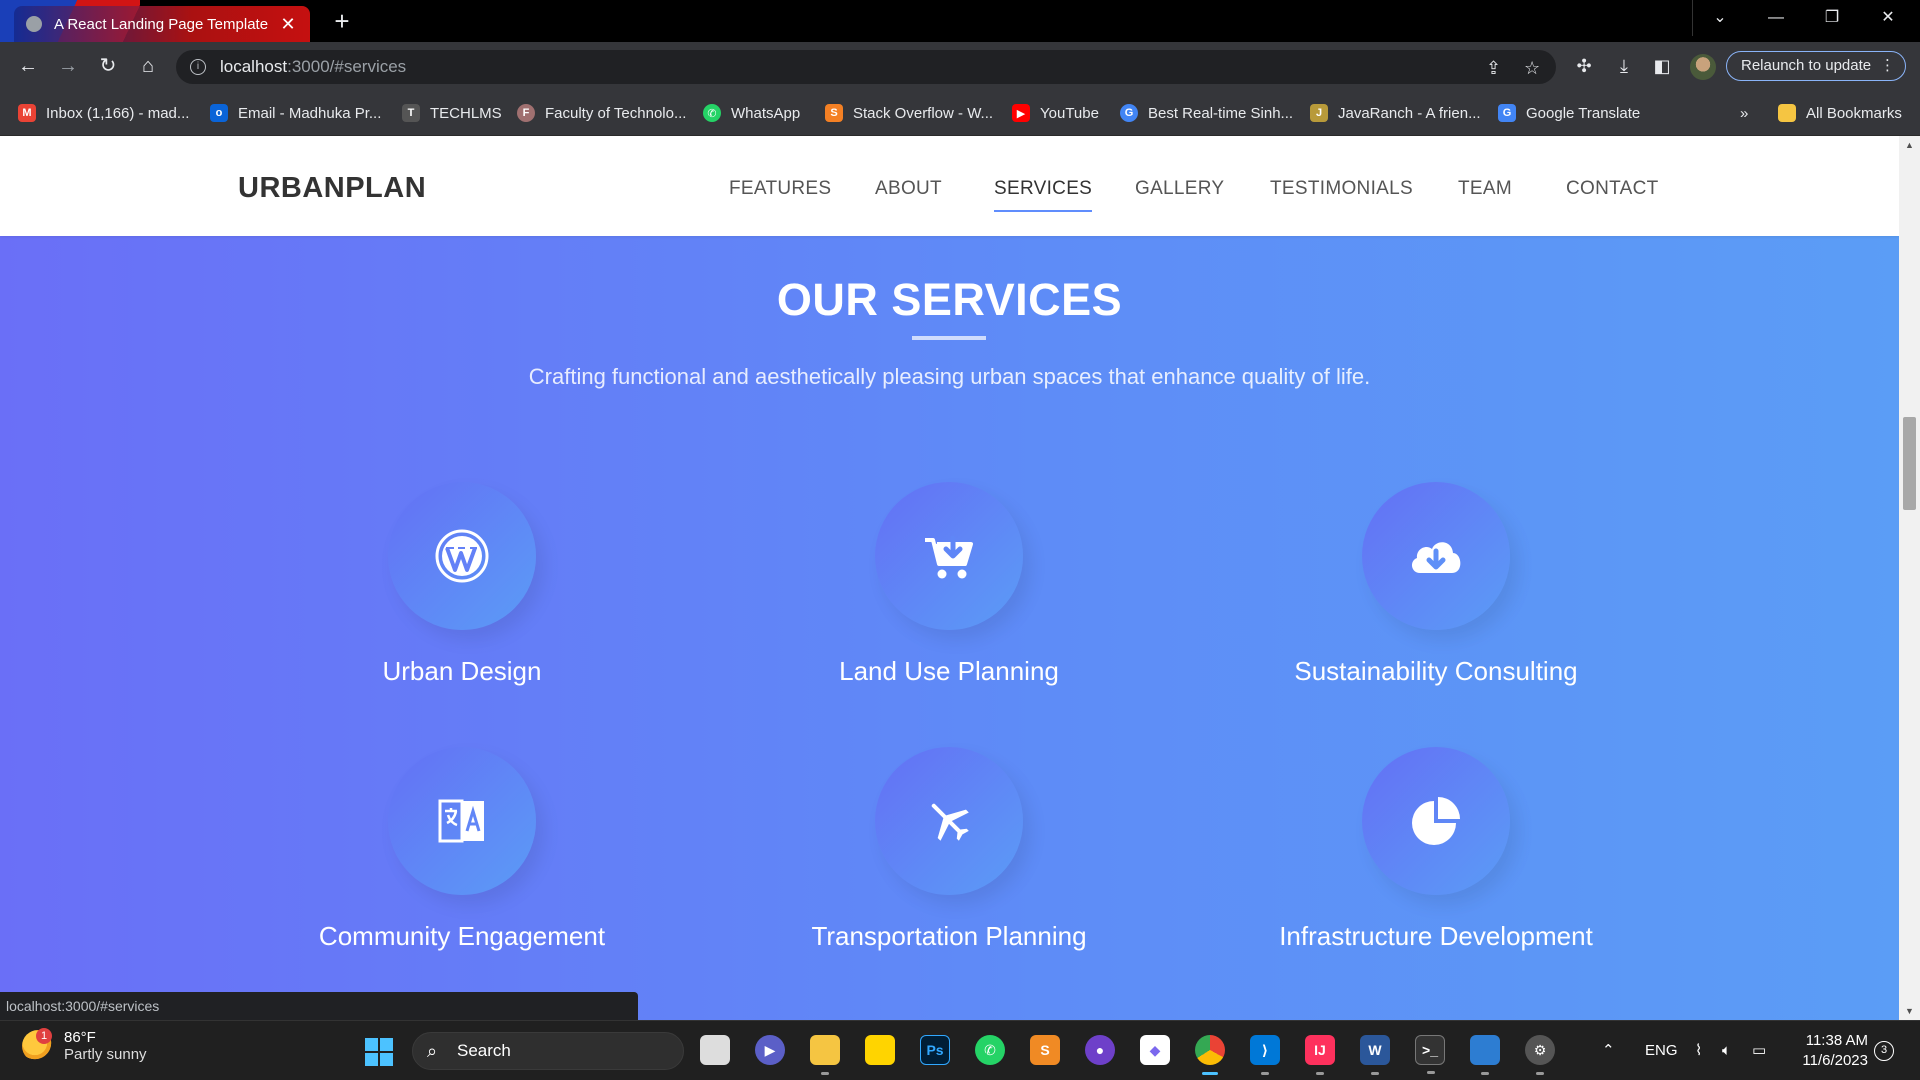 This screenshot has width=1920, height=1080. What do you see at coordinates (1612, 189) in the screenshot?
I see `nav-contact: CONTACT` at bounding box center [1612, 189].